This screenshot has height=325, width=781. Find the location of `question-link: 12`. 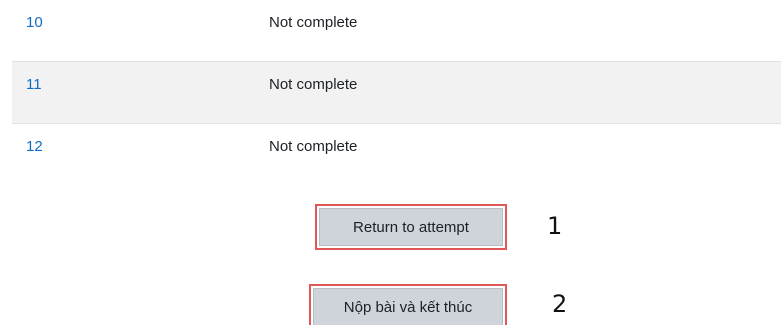

question-link: 12 is located at coordinates (34, 146).